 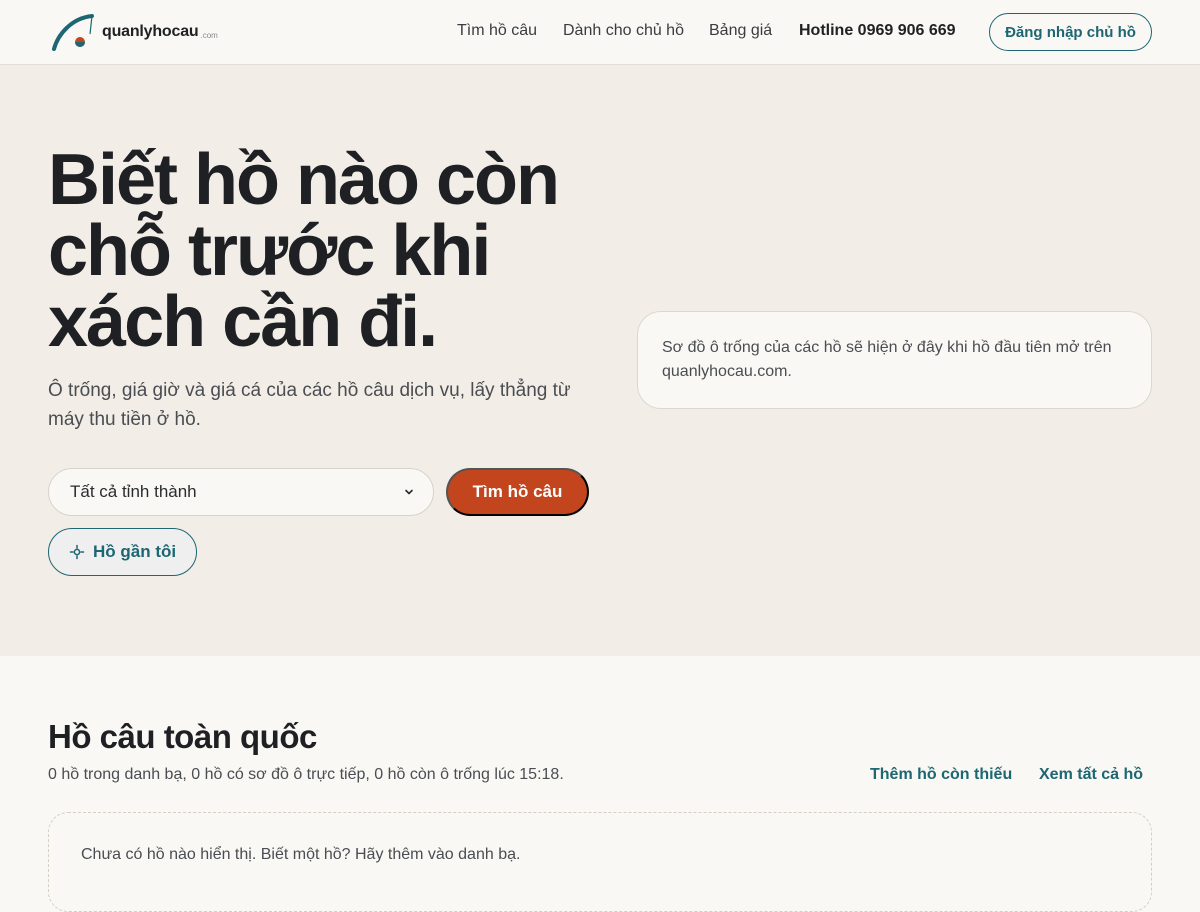 I want to click on nav-find-lakes: Tìm hồ câu, so click(x=497, y=31).